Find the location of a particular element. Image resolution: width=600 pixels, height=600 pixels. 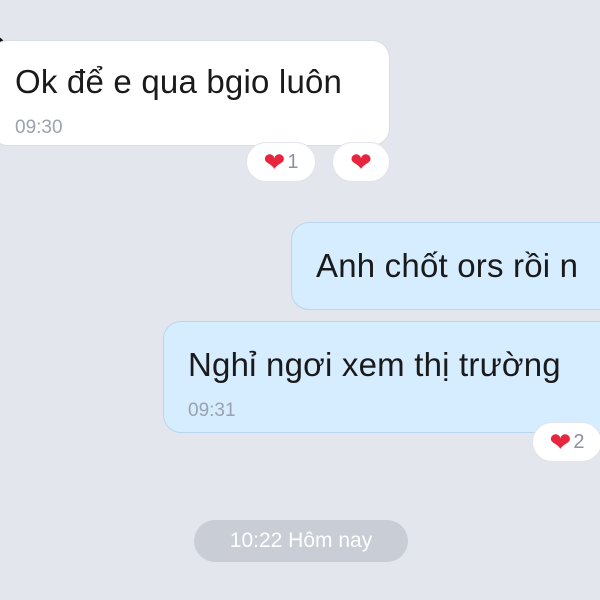

message-text: Anh chốt ors rồi n is located at coordinates (447, 265).